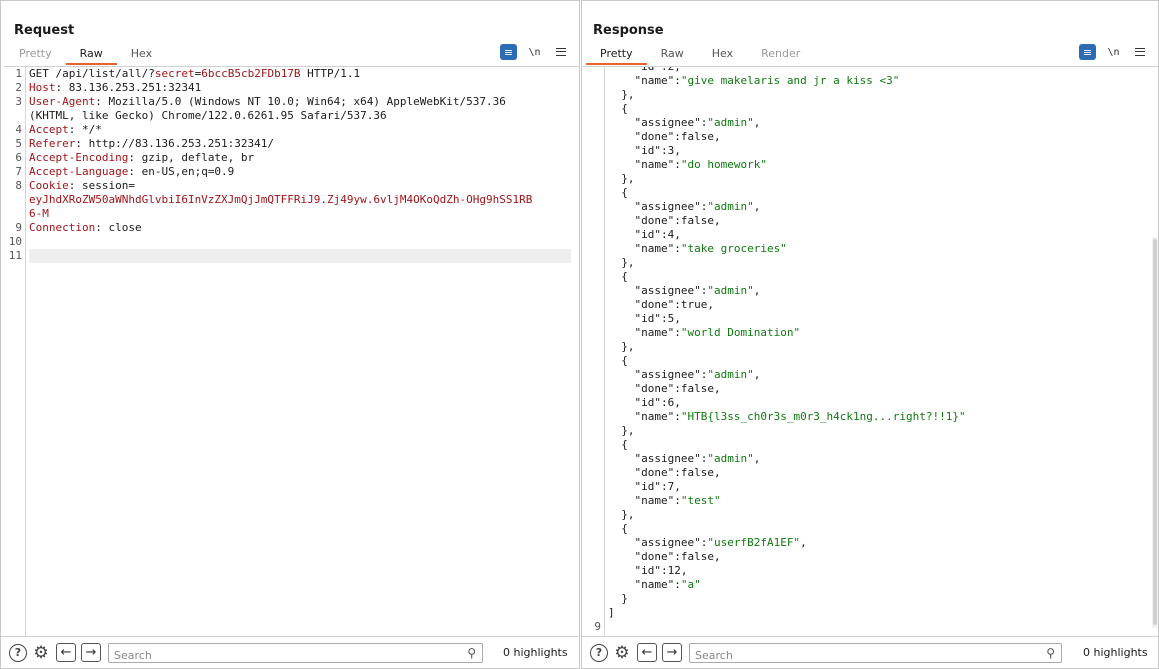 The width and height of the screenshot is (1159, 669). What do you see at coordinates (754, 80) in the screenshot?
I see `code-line: "name":"give makelaris and jr a kiss <3"` at bounding box center [754, 80].